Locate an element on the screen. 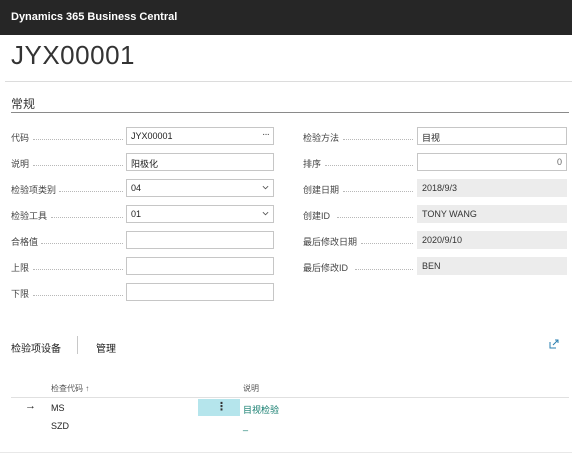 This screenshot has height=456, width=572. column-header-description: 说明 is located at coordinates (251, 388).